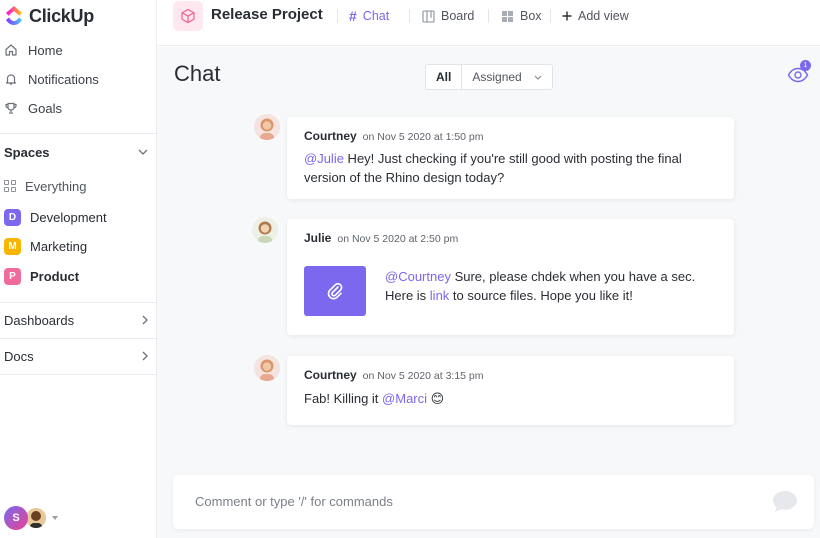 The width and height of the screenshot is (820, 538). I want to click on sidebar-item-development: D Development, so click(55, 217).